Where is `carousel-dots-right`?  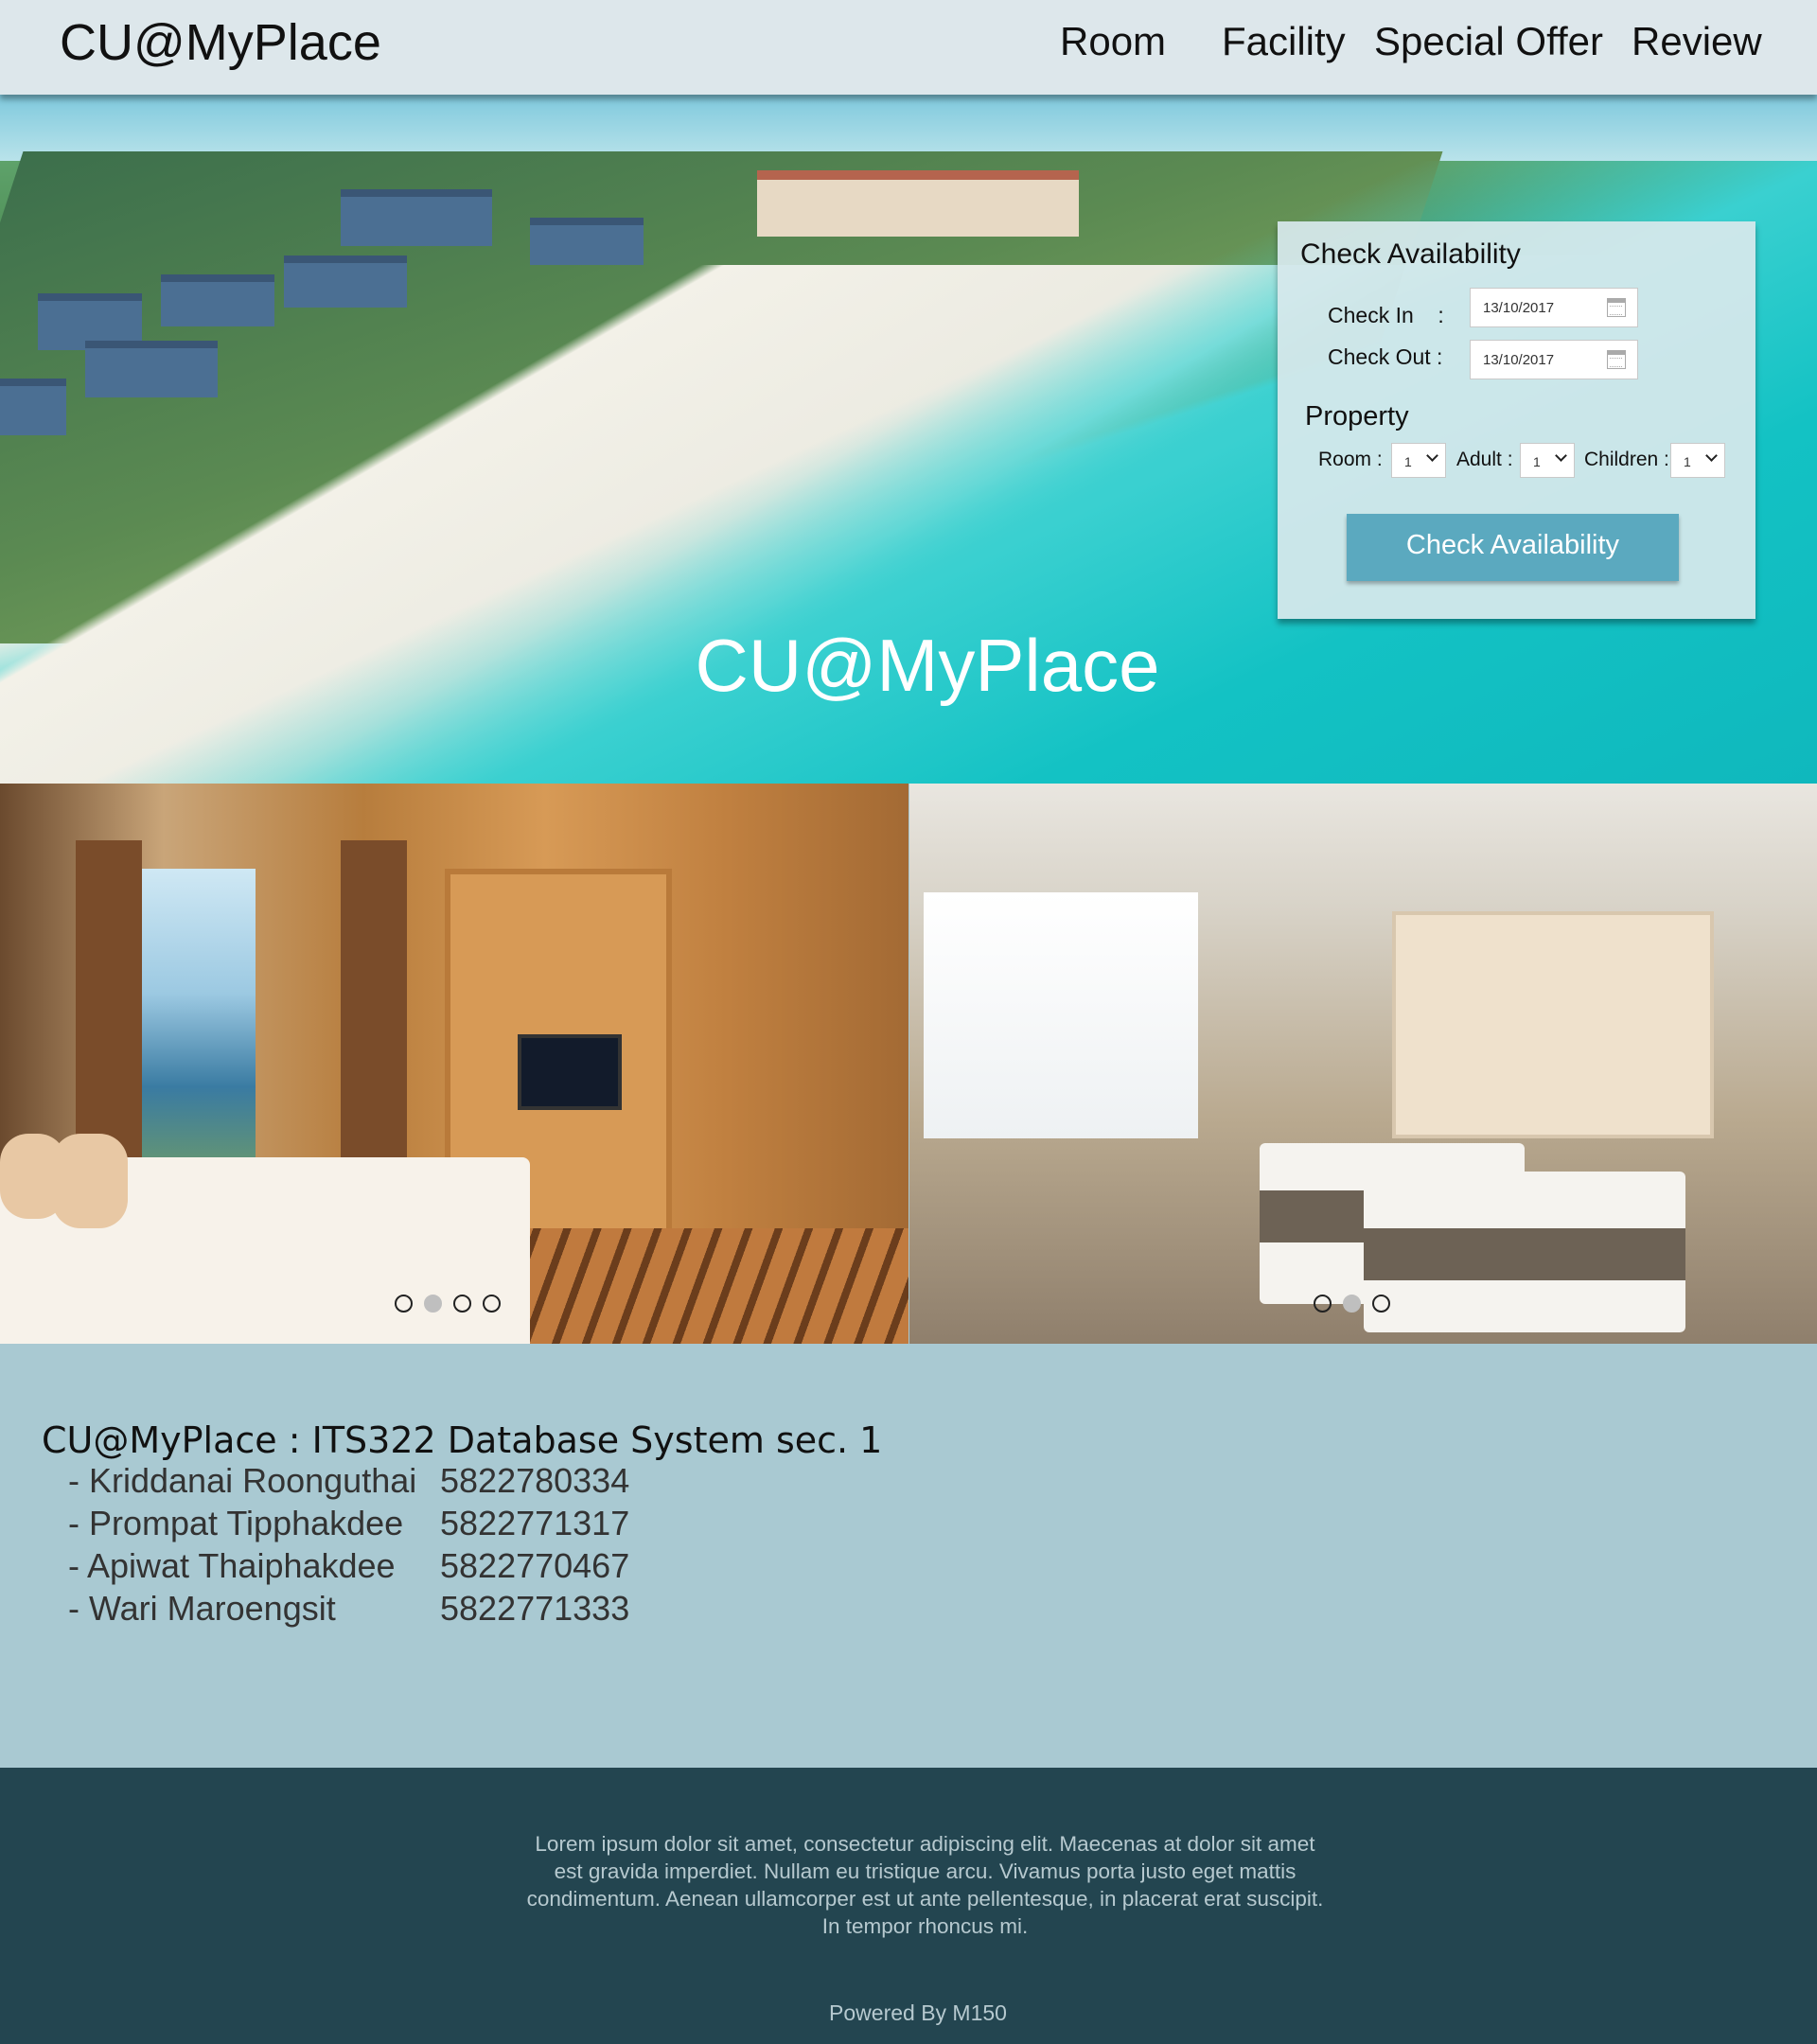 carousel-dots-right is located at coordinates (1352, 1304).